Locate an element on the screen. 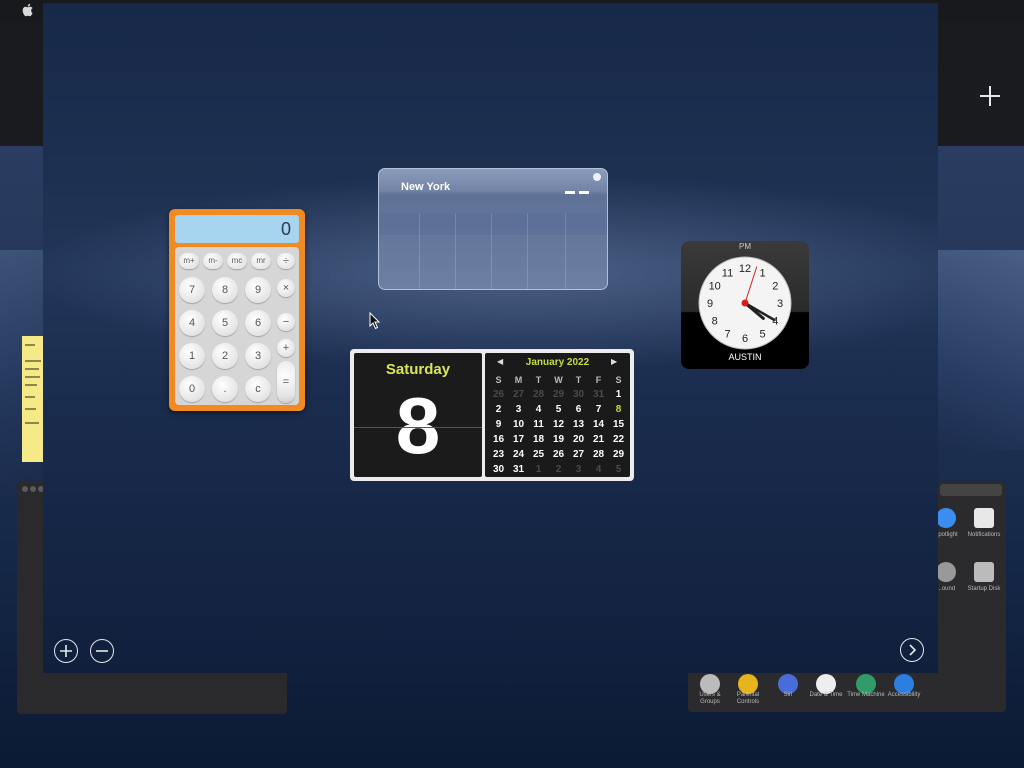 Image resolution: width=1024 pixels, height=768 pixels. calc-key-mminus: m- is located at coordinates (213, 261).